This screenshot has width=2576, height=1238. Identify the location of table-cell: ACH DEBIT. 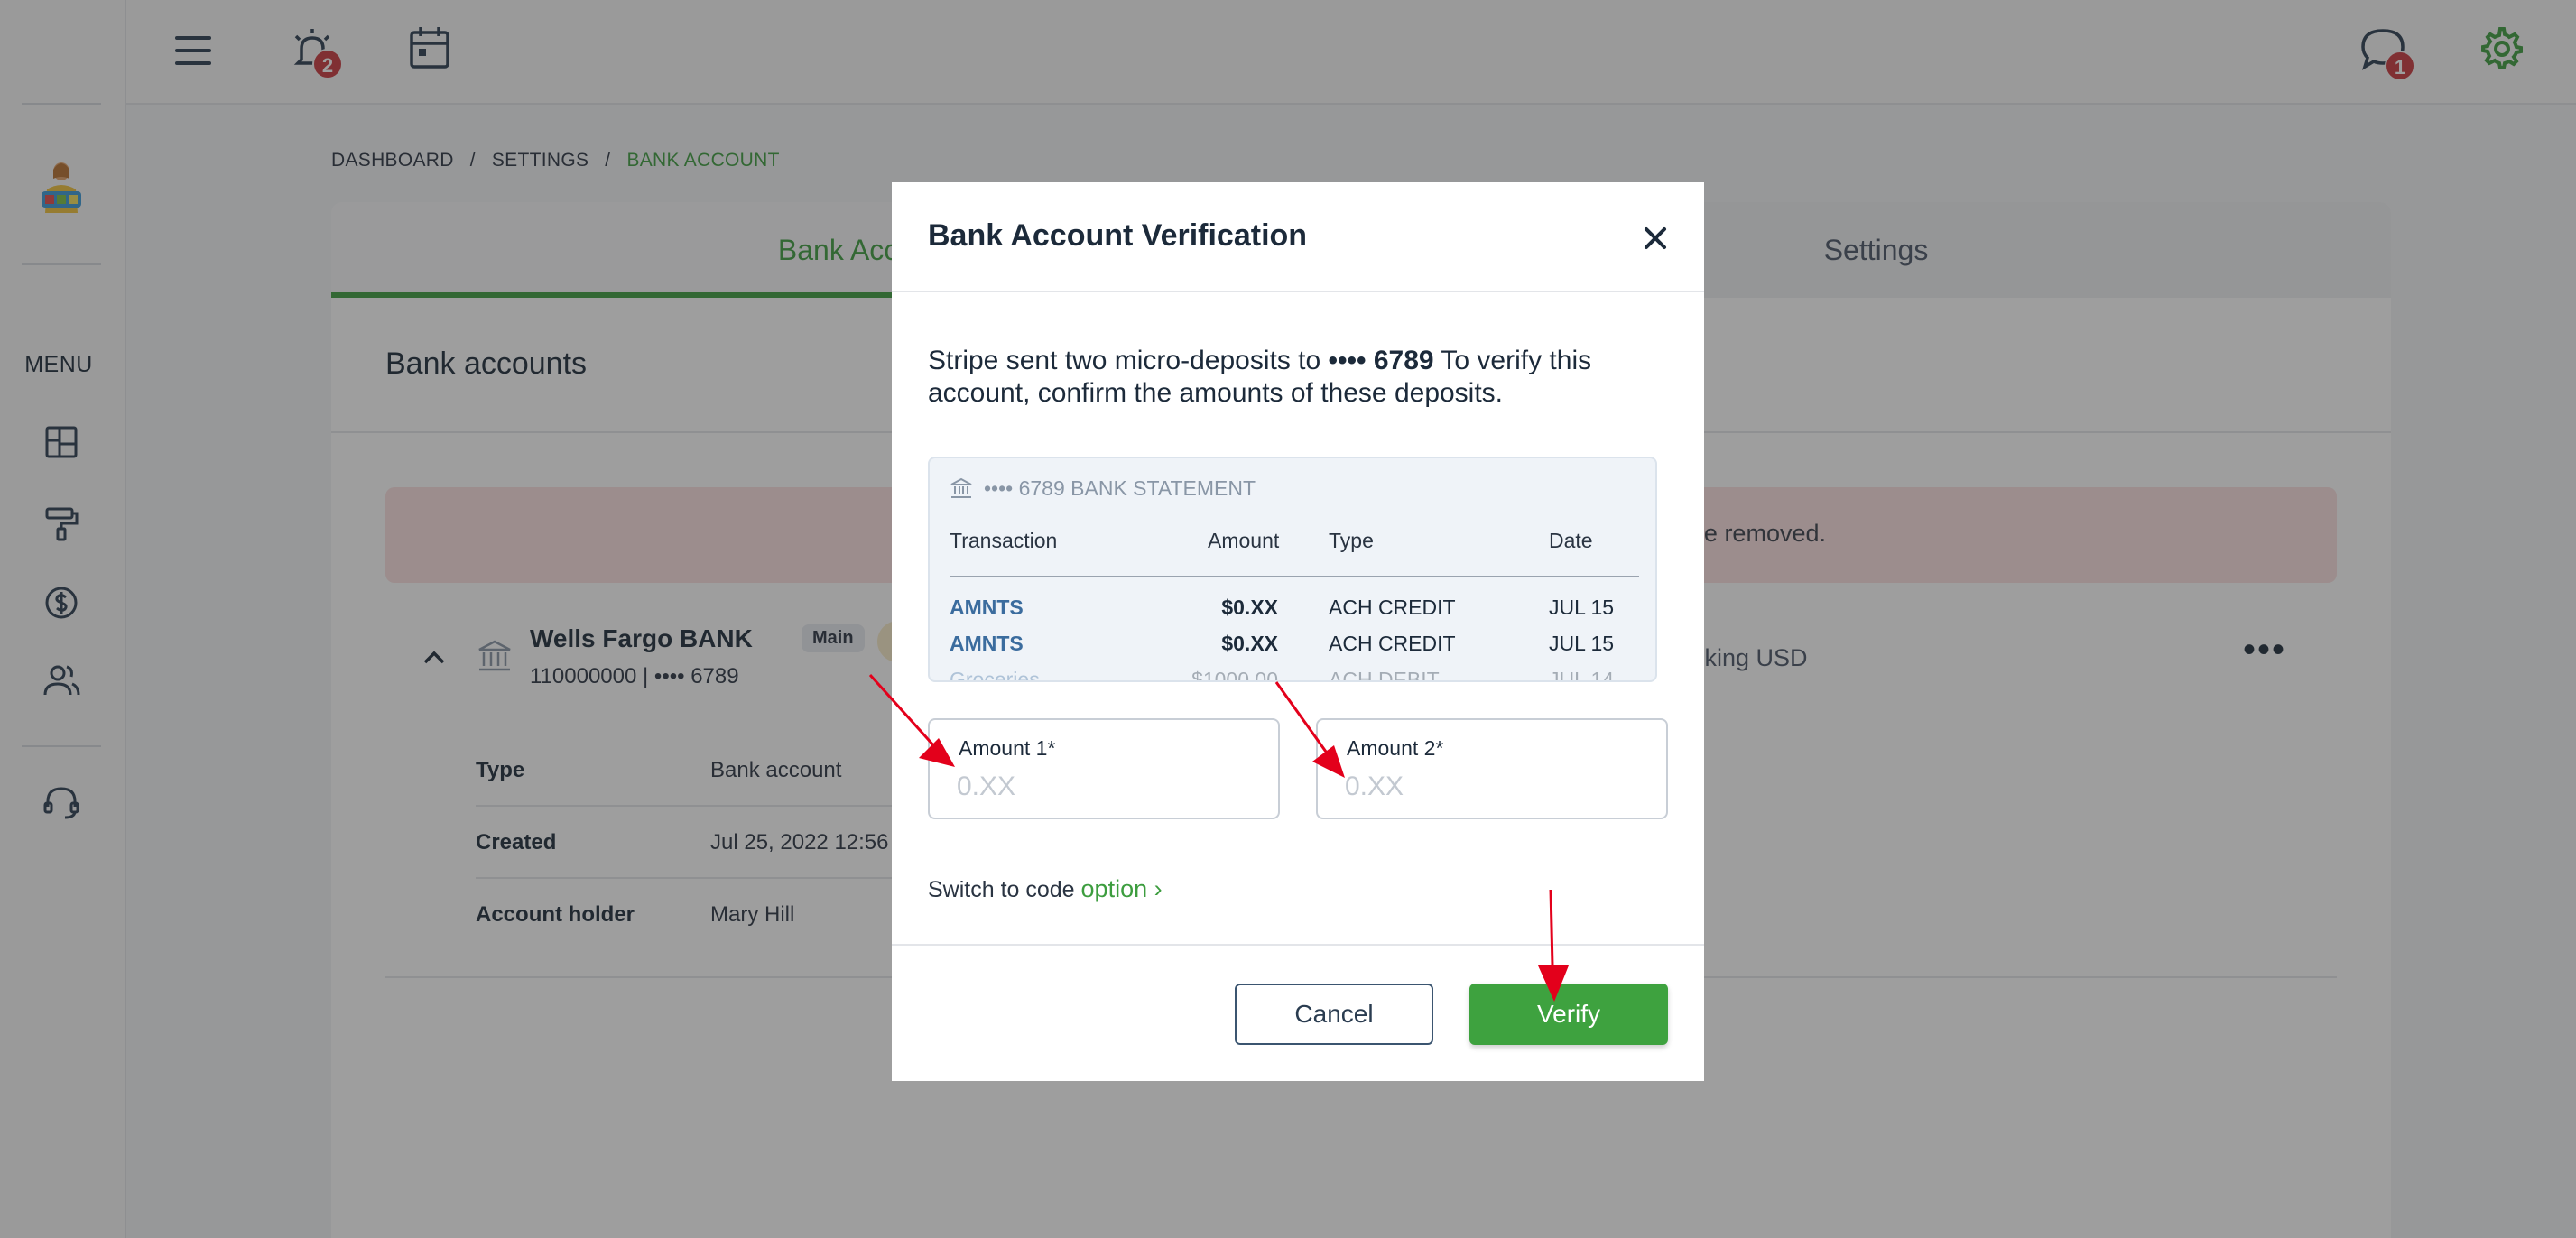
(1384, 675).